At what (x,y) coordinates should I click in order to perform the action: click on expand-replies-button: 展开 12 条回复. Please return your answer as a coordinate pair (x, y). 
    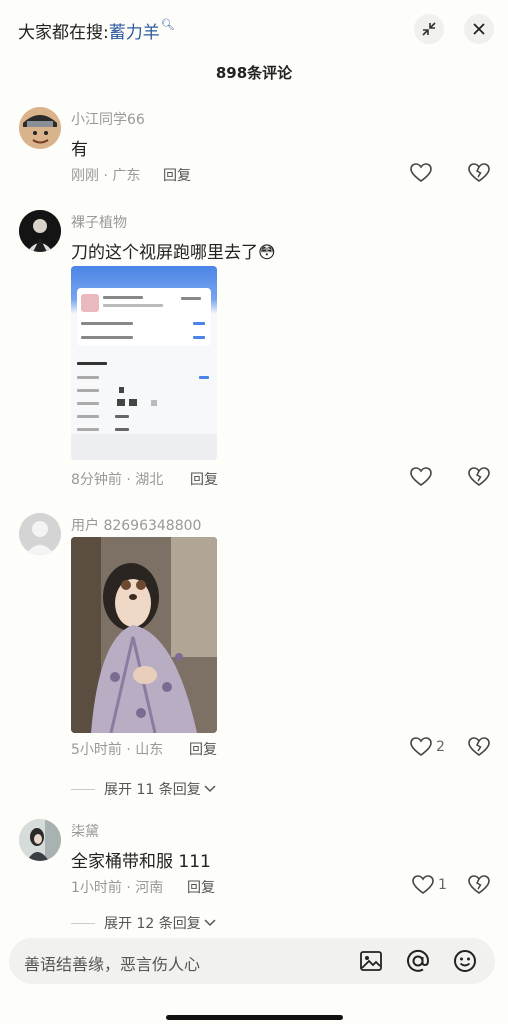
    Looking at the image, I should click on (143, 923).